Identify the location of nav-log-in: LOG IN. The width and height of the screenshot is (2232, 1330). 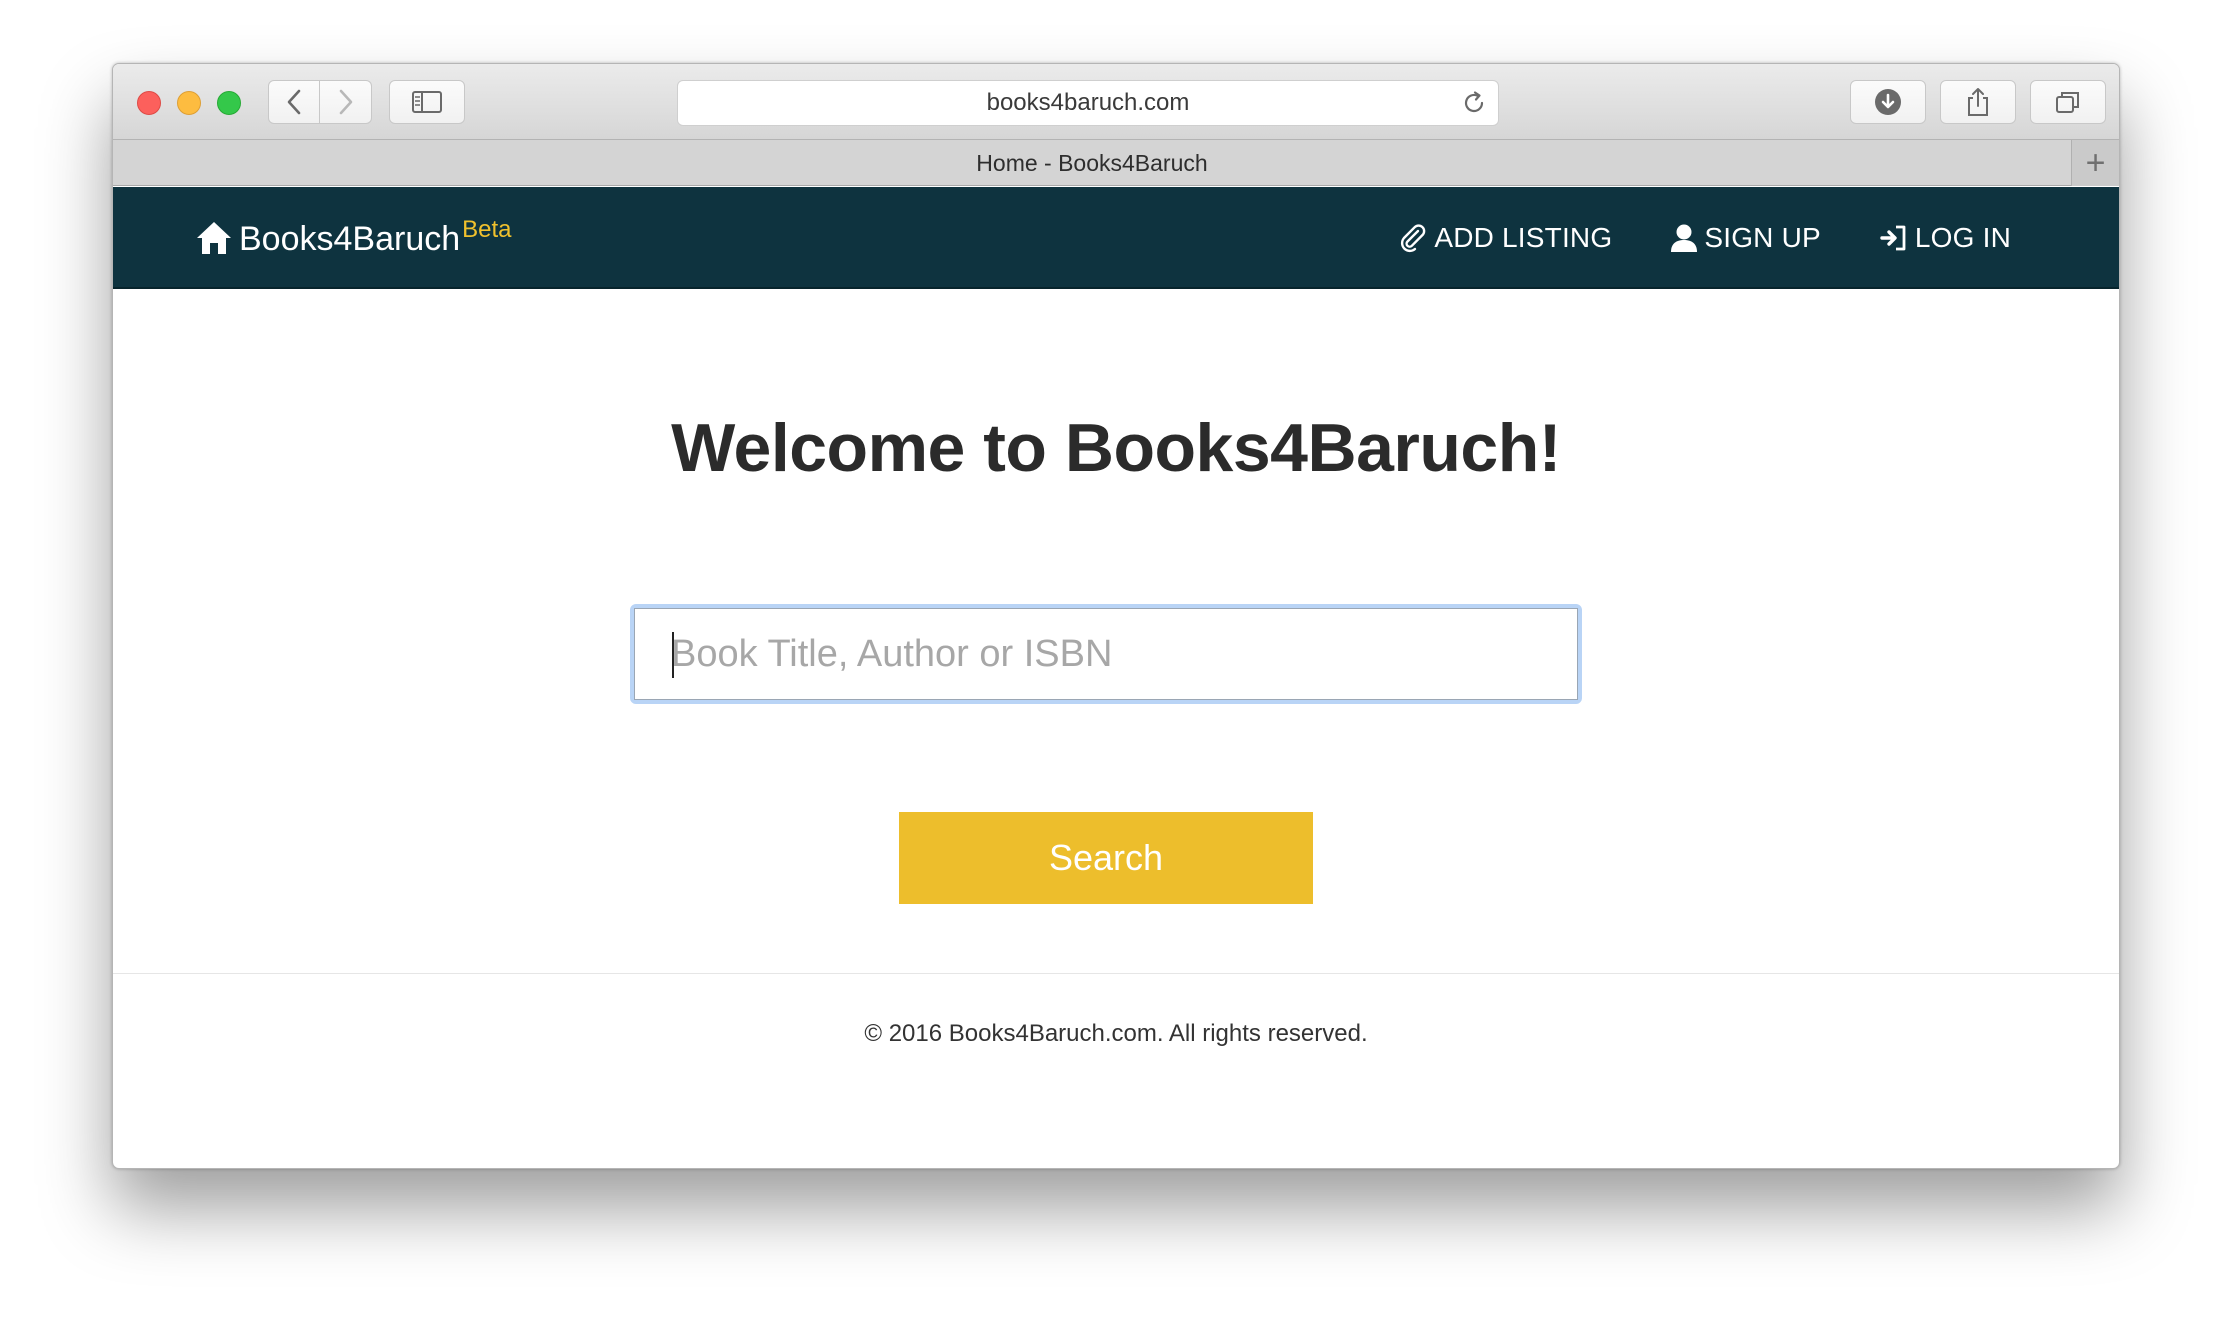
(1945, 238).